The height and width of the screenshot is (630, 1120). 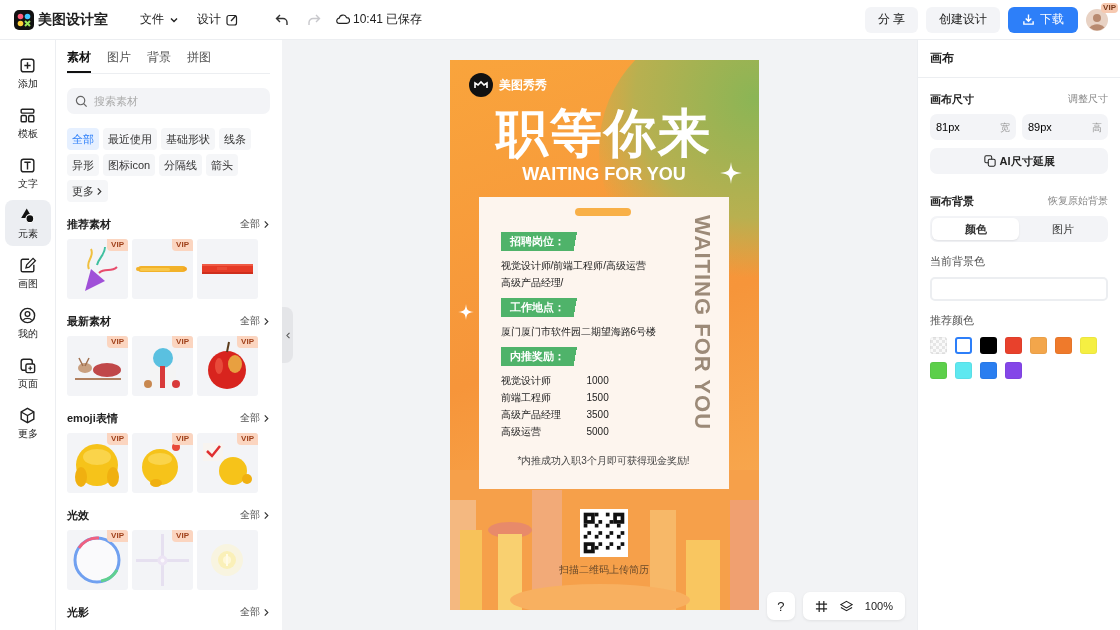 I want to click on rail-item: 文字, so click(x=27, y=173).